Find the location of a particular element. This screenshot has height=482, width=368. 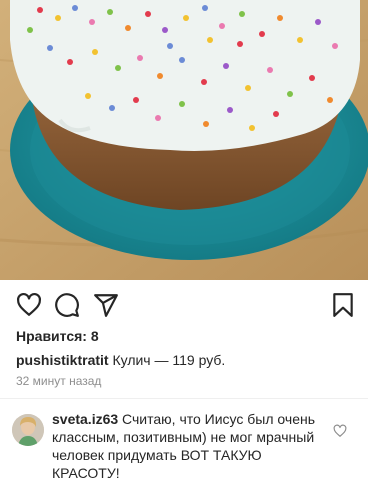

caption-text: Кулич — 119 руб. is located at coordinates (167, 360).